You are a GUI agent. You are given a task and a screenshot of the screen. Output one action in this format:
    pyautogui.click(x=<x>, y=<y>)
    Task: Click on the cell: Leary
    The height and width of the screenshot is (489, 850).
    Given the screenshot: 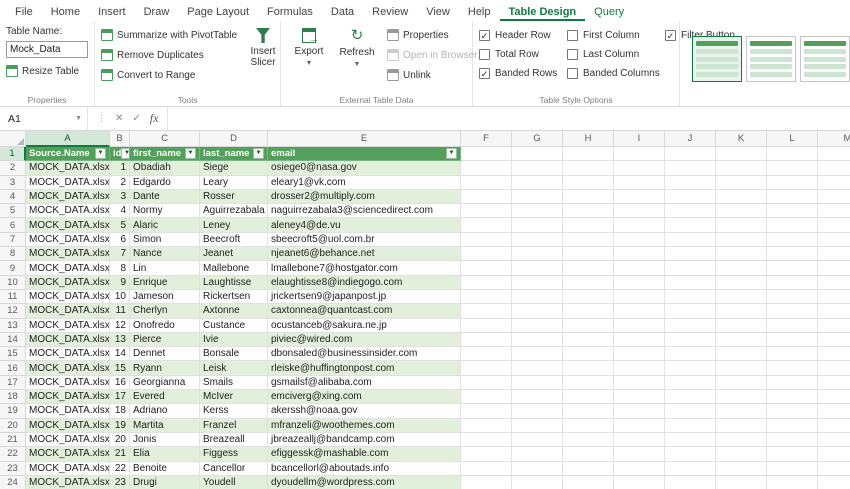 What is the action you would take?
    pyautogui.click(x=234, y=182)
    